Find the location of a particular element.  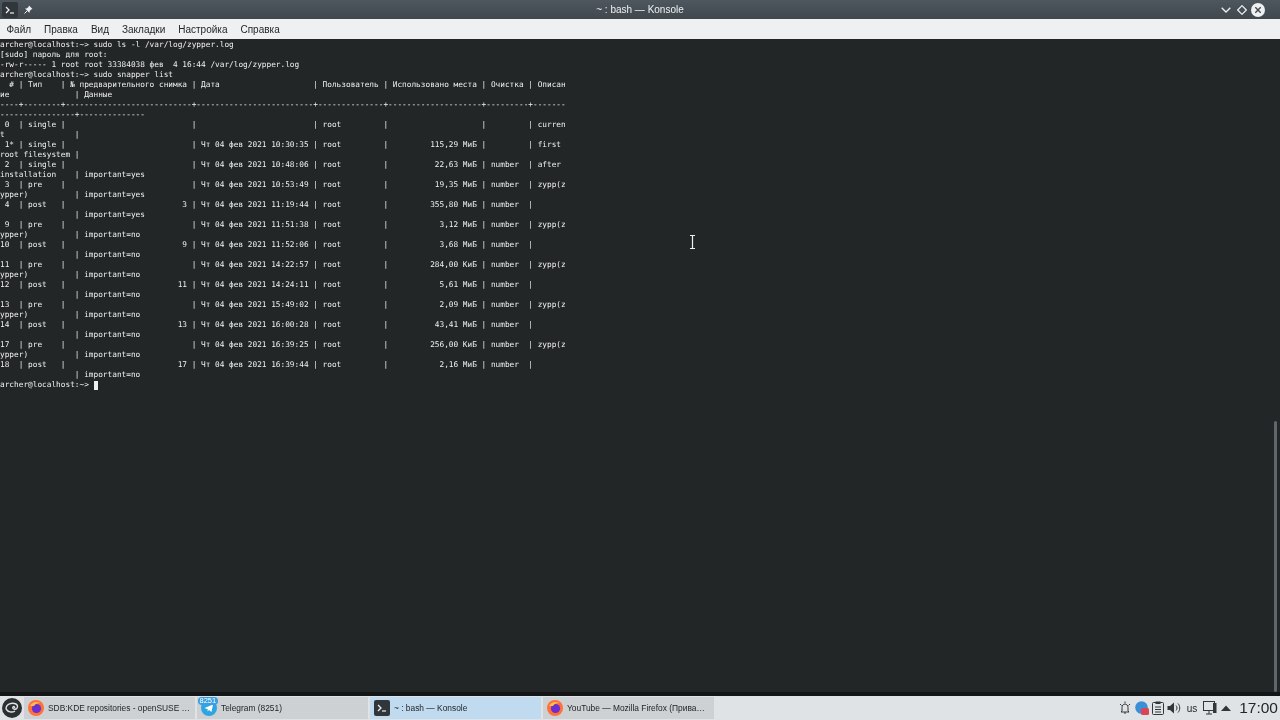

close-button is located at coordinates (1258, 9).